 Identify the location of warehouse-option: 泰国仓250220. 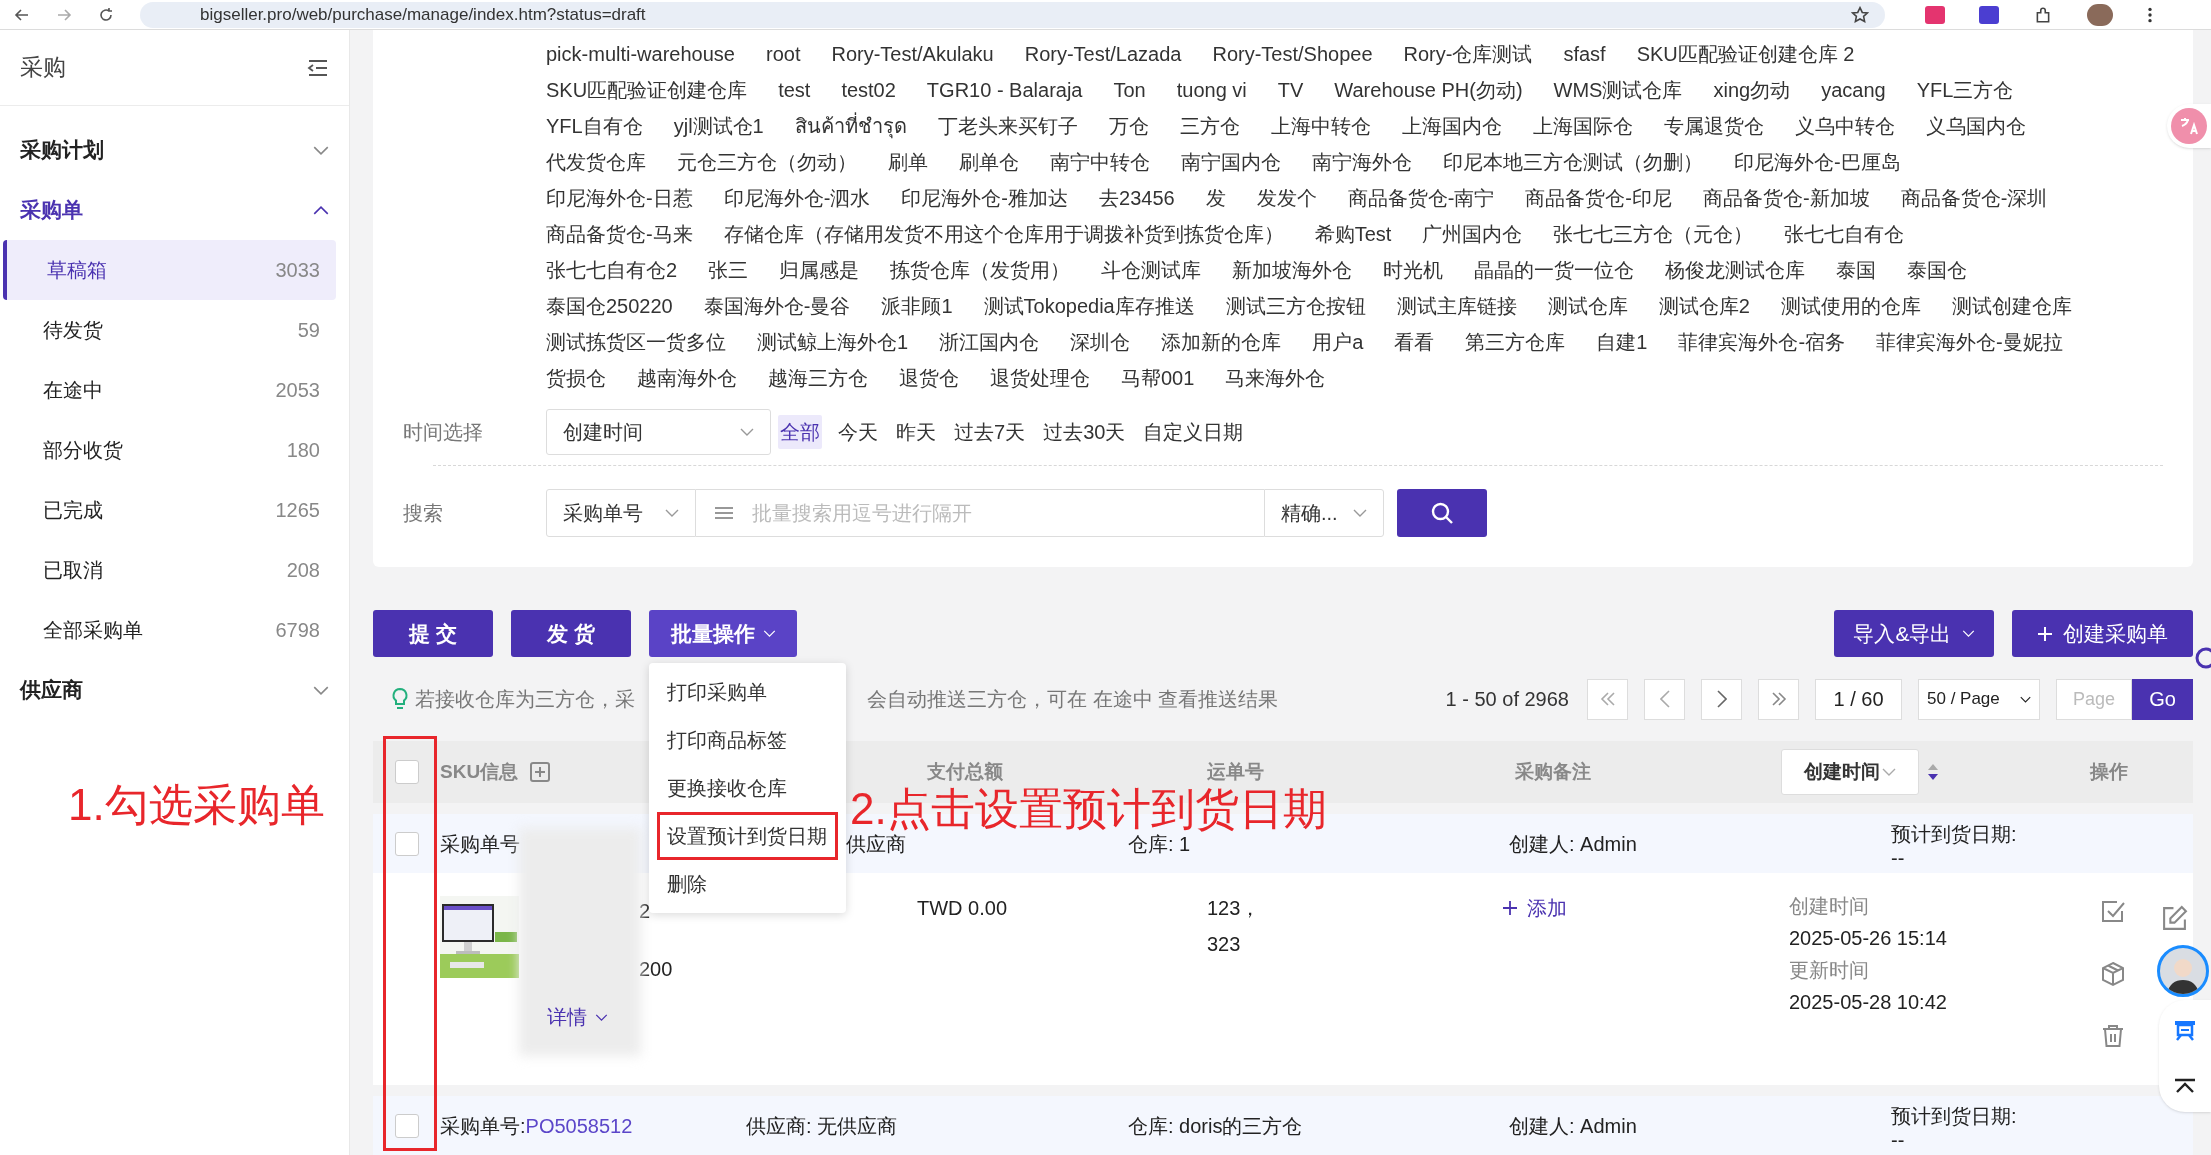
(609, 306).